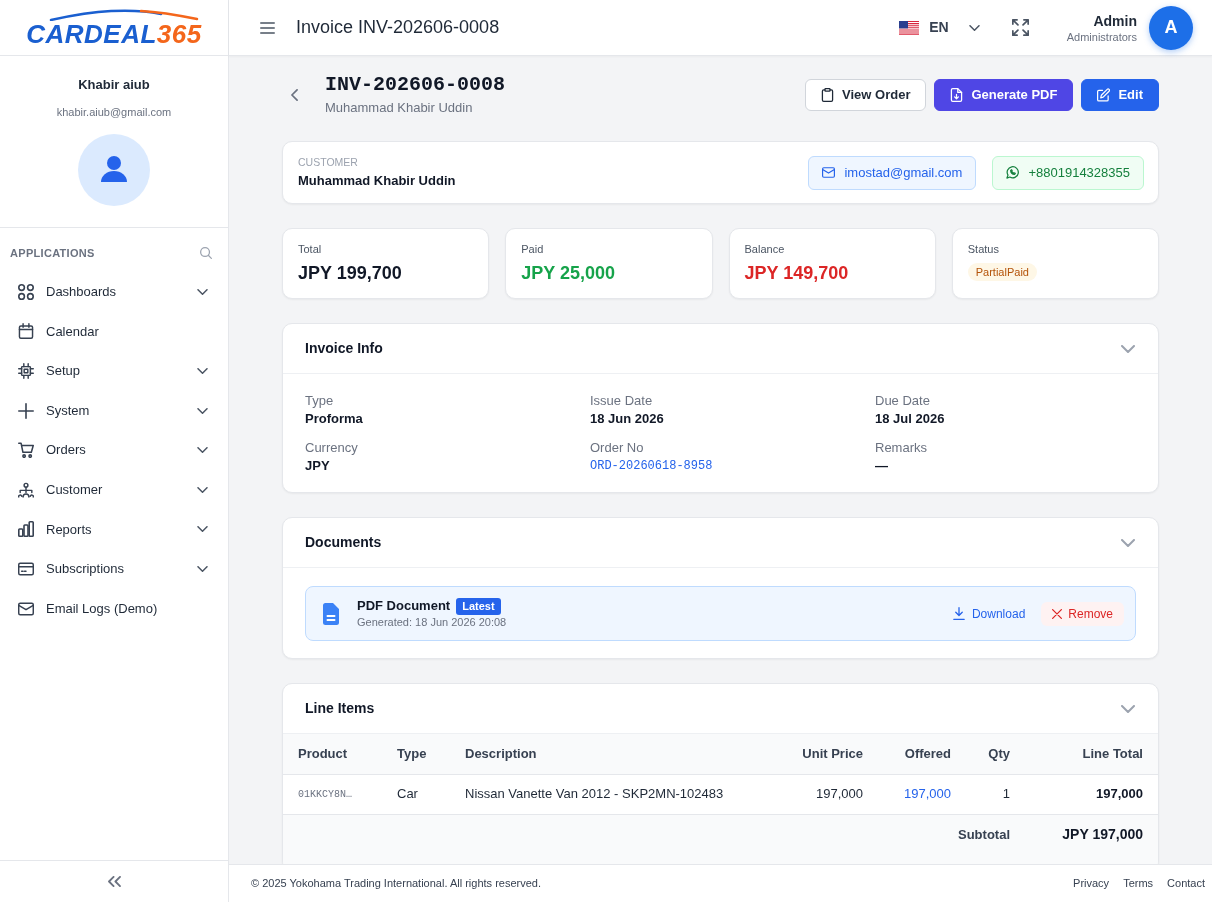  I want to click on user-name: Khabir aiub, so click(114, 85).